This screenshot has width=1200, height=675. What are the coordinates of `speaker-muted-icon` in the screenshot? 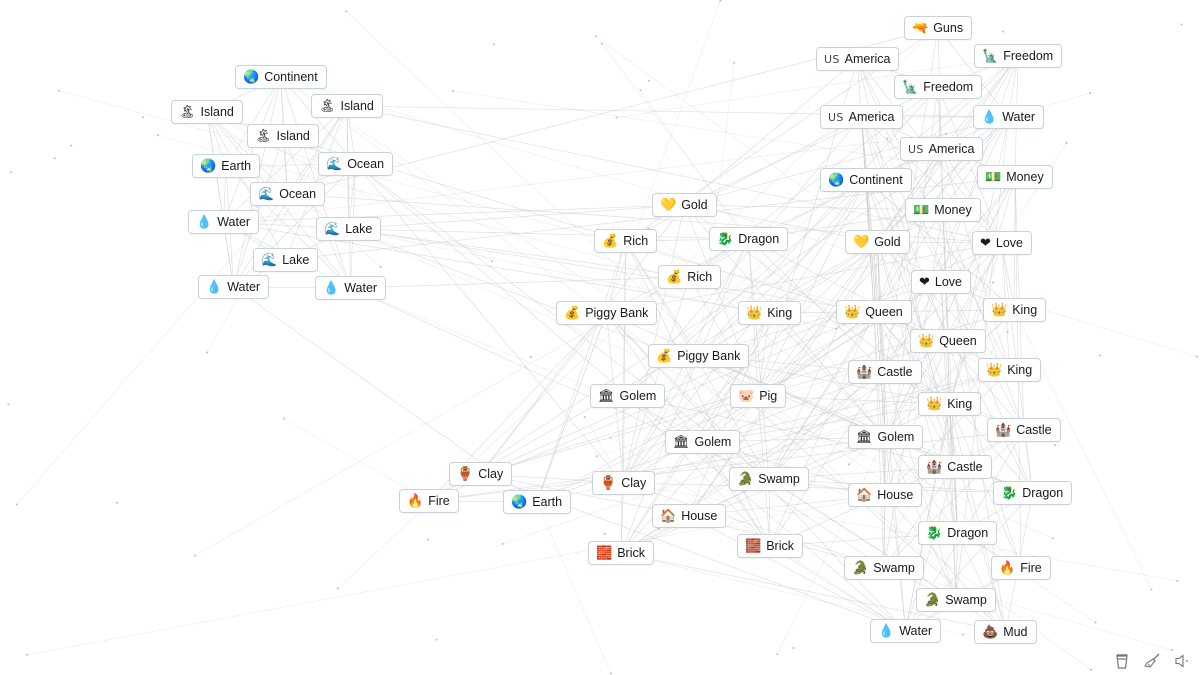 It's located at (1182, 661).